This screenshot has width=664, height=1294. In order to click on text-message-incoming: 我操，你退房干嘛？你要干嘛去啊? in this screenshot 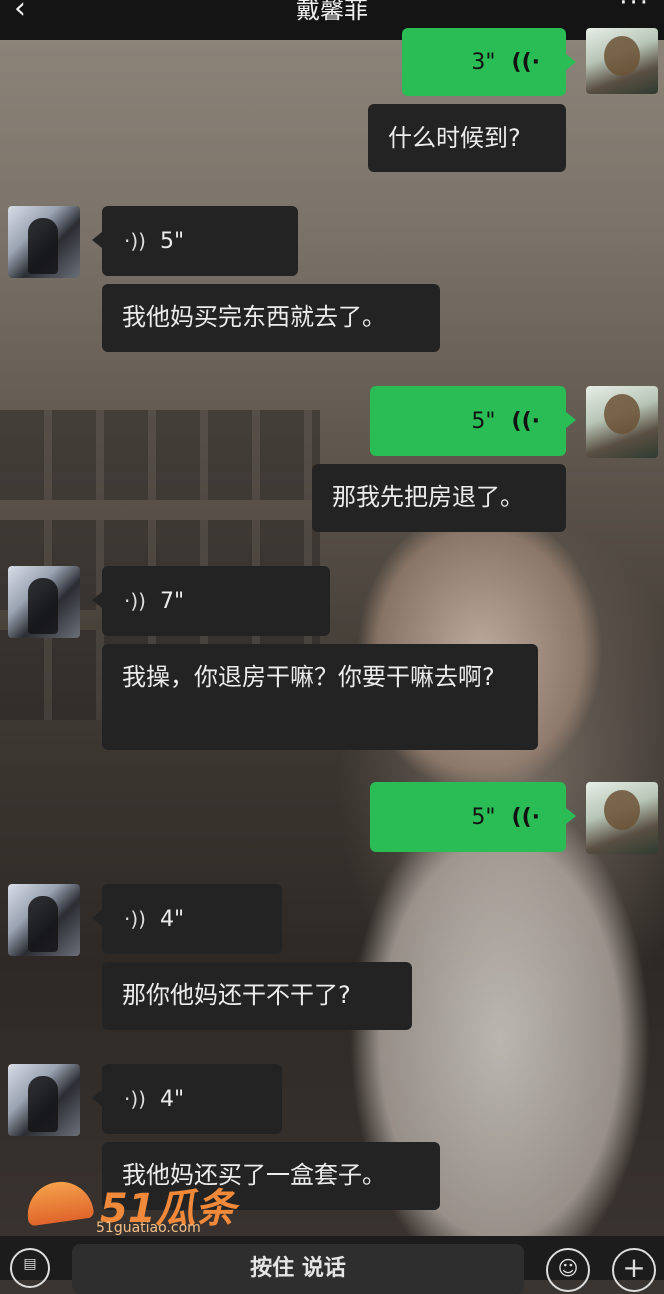, I will do `click(320, 697)`.